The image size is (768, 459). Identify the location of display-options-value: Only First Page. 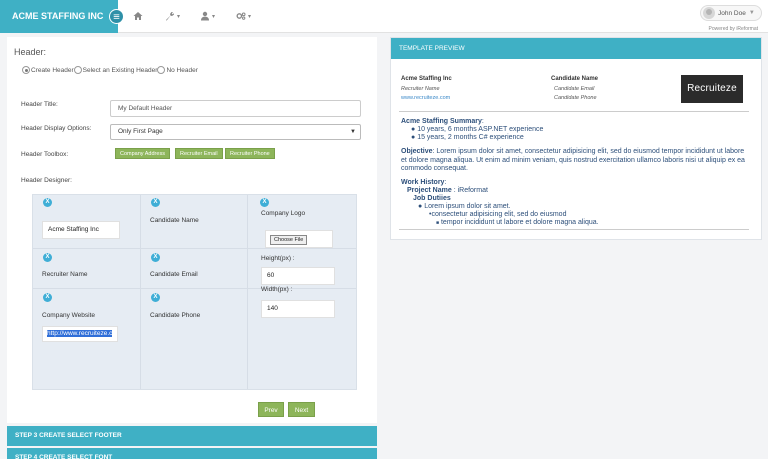
(140, 131).